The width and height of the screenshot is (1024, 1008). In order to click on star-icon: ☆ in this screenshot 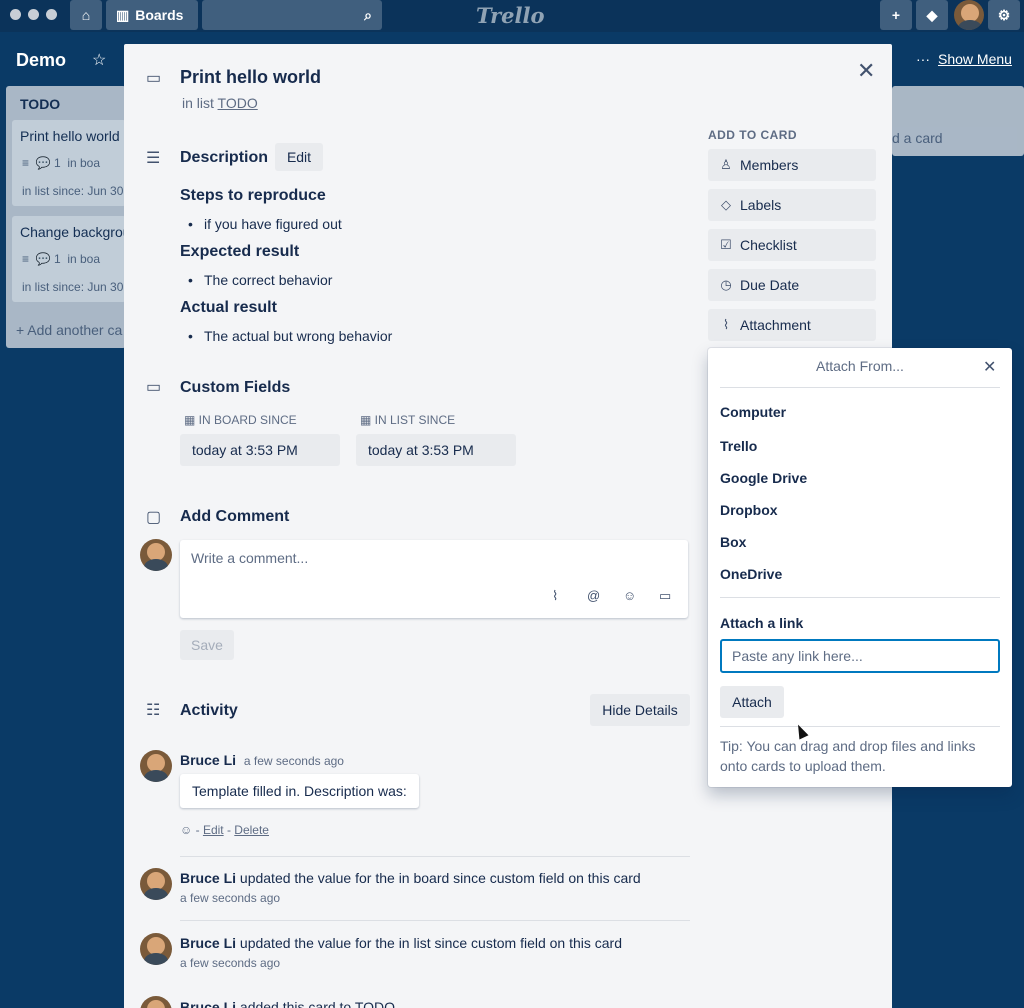, I will do `click(99, 60)`.